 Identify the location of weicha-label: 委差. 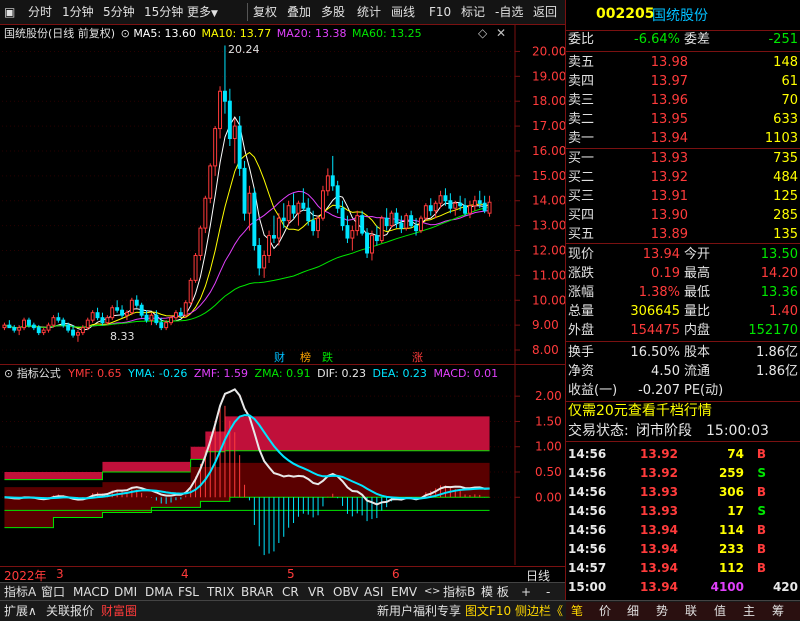
(697, 39).